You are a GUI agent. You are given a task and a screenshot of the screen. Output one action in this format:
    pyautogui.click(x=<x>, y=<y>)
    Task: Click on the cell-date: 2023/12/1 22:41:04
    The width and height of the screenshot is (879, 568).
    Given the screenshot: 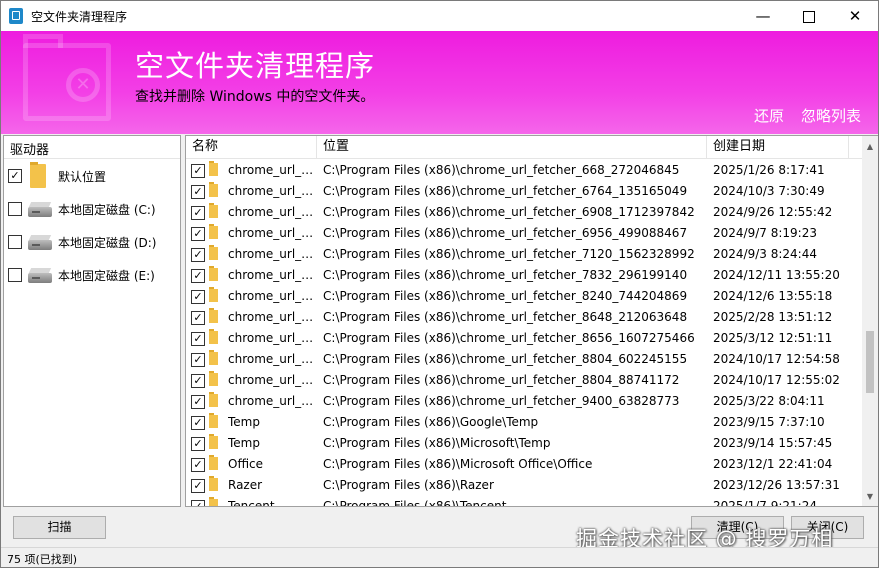 What is the action you would take?
    pyautogui.click(x=773, y=464)
    